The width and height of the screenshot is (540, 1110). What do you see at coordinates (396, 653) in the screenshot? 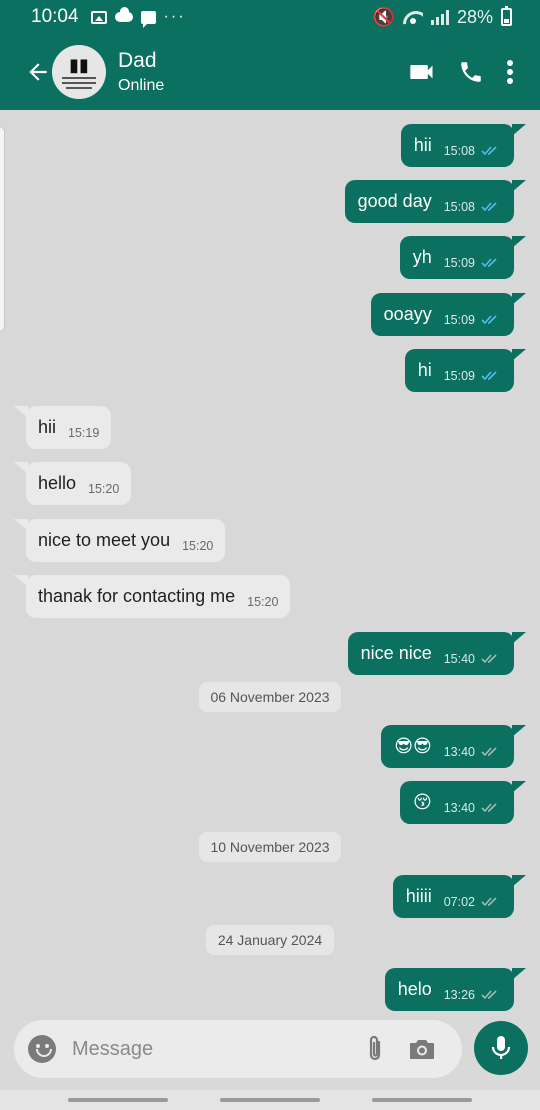
I see `message-text: nice nice` at bounding box center [396, 653].